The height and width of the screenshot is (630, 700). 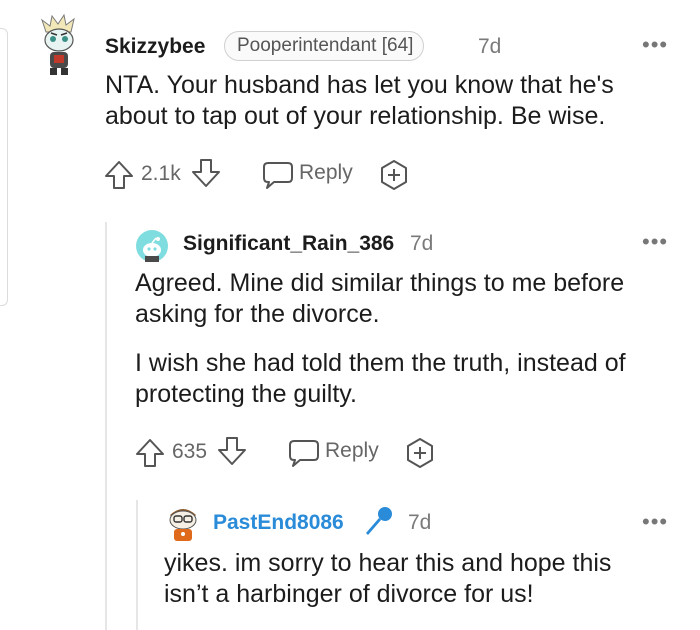 What do you see at coordinates (379, 522) in the screenshot?
I see `microphone-icon` at bounding box center [379, 522].